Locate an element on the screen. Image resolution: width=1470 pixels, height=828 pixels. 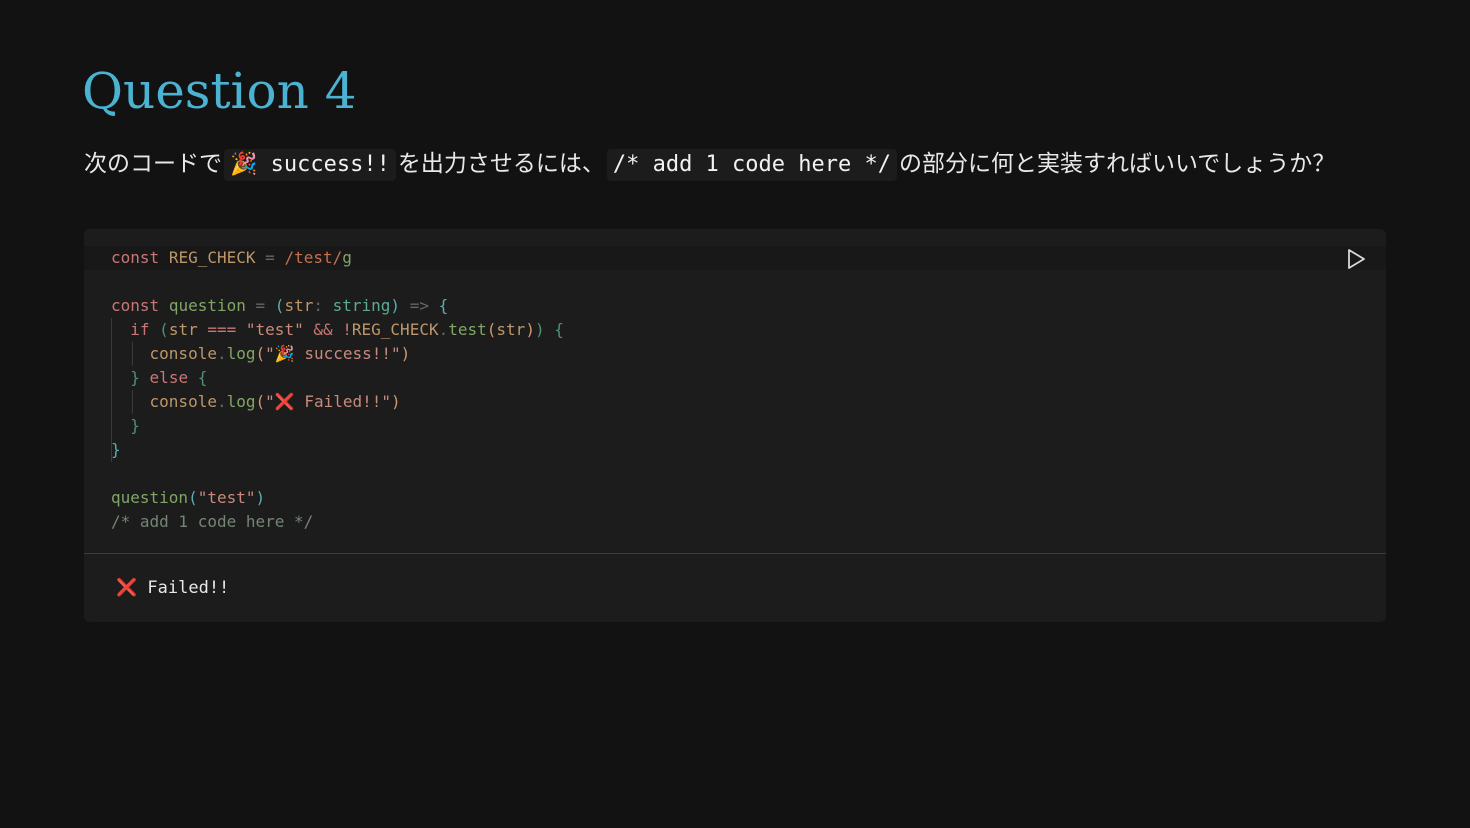
output-divider is located at coordinates (735, 553).